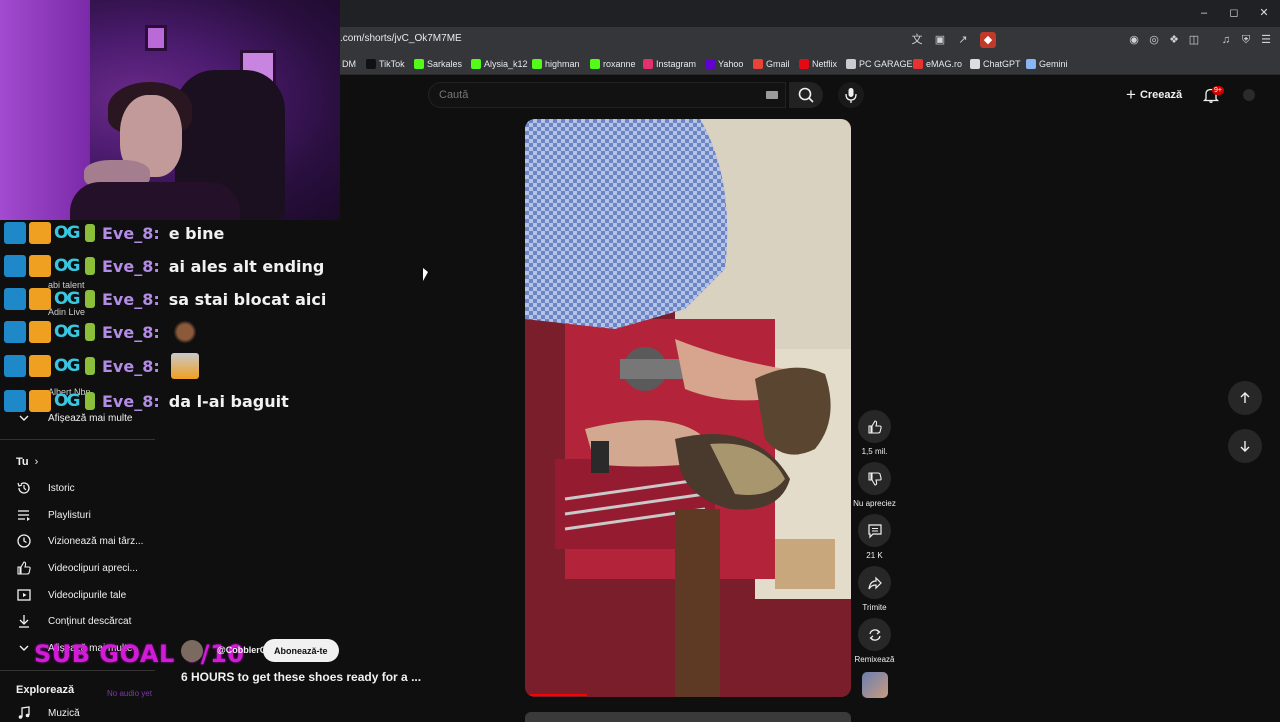 This screenshot has width=1280, height=722. I want to click on restore-icon: ◻, so click(1234, 13).